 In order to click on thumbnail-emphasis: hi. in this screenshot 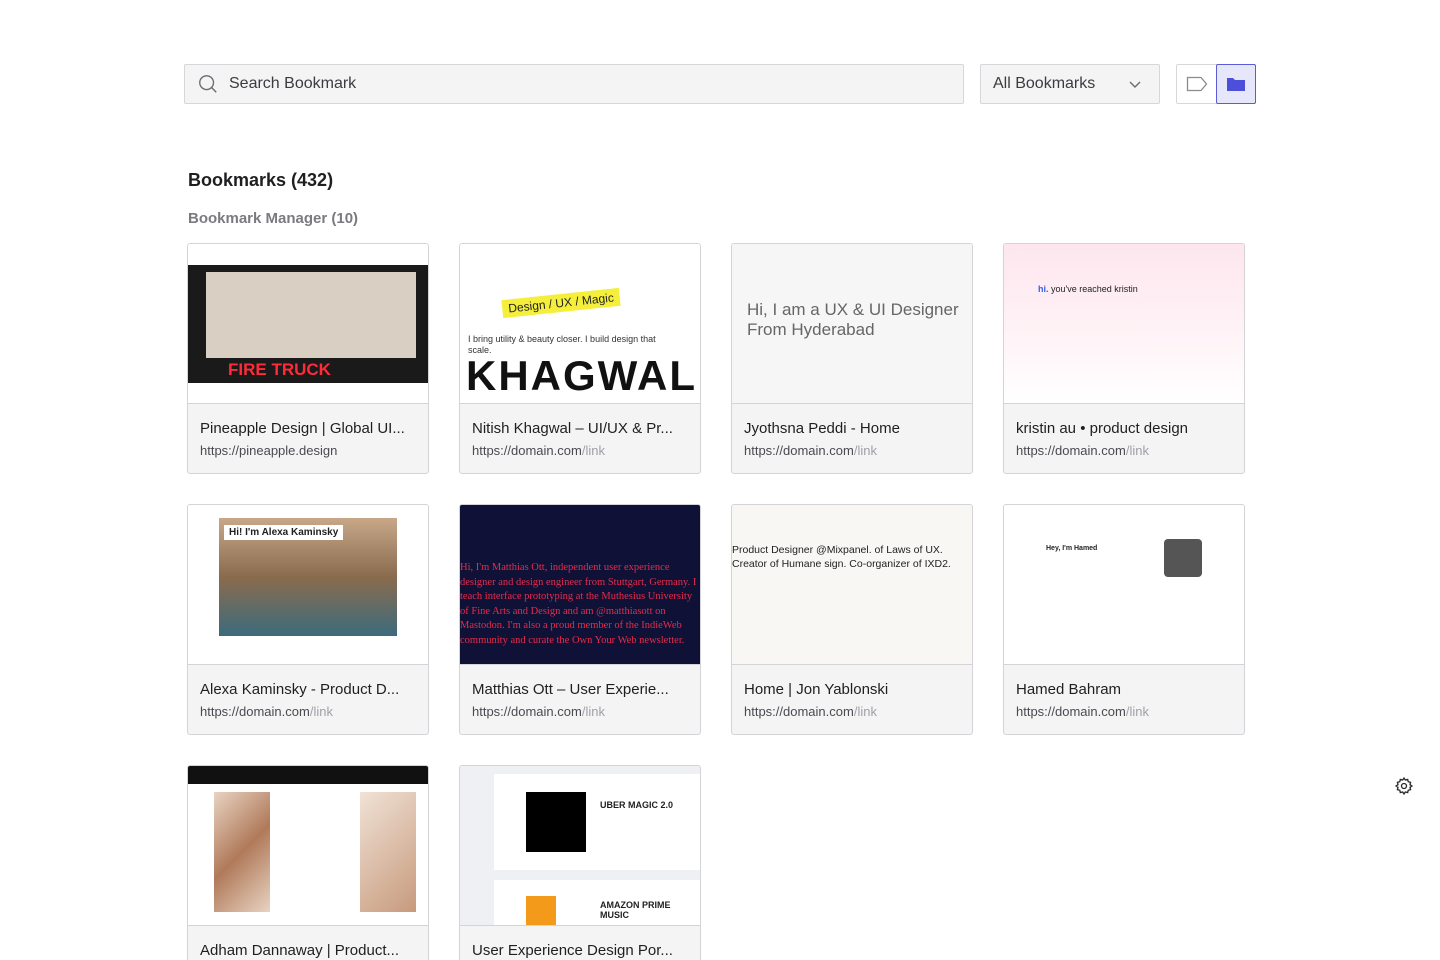, I will do `click(1043, 289)`.